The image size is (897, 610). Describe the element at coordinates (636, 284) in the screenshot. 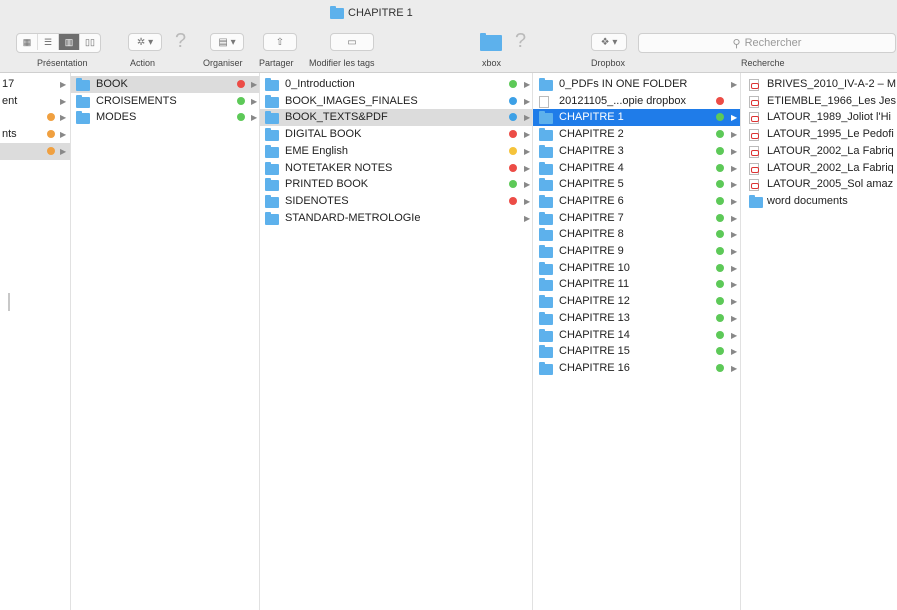

I see `list-item: CHAPITRE 11 ▶` at that location.